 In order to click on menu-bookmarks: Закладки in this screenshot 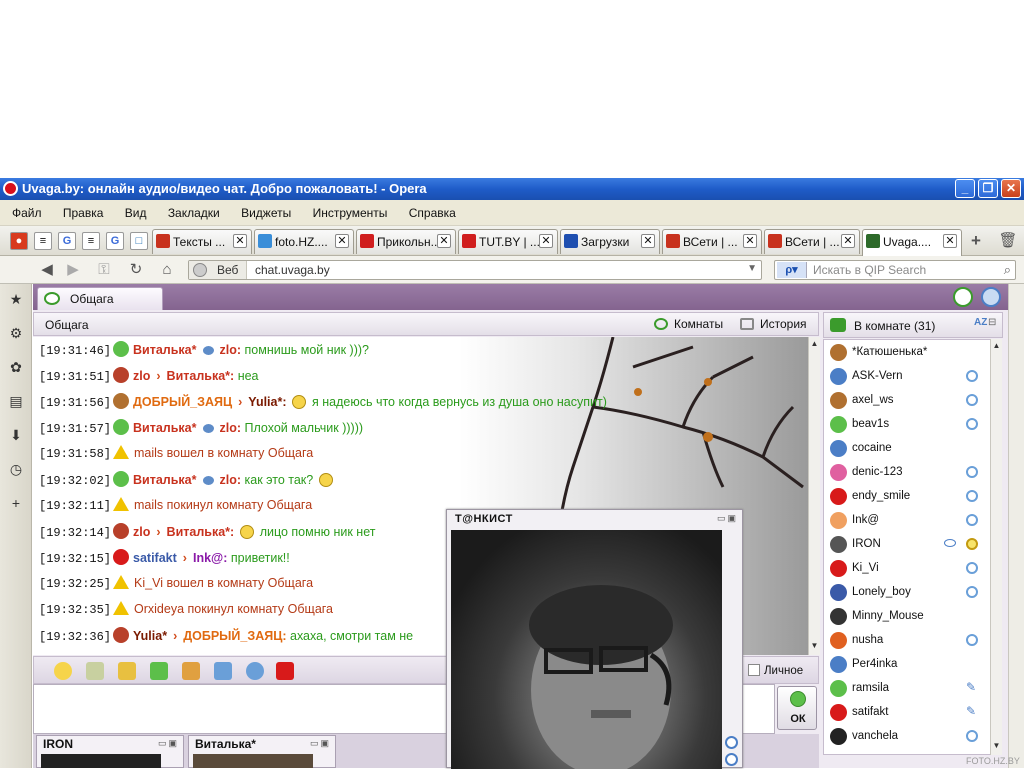, I will do `click(194, 213)`.